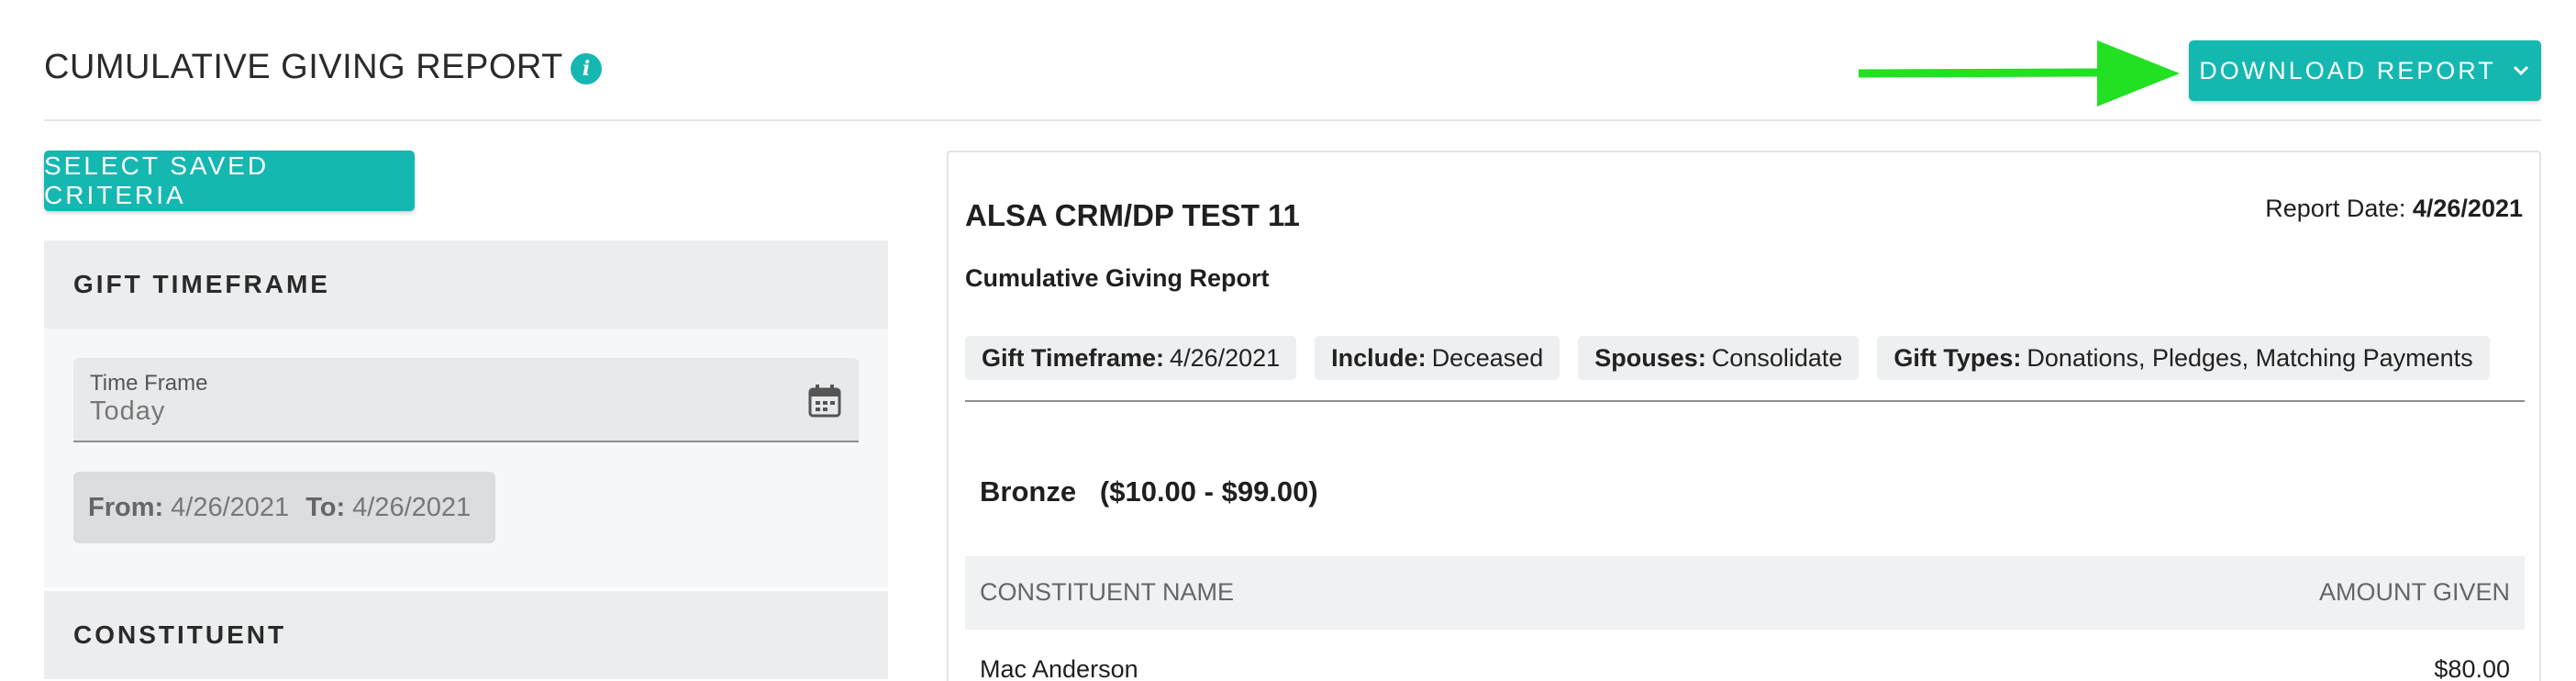  Describe the element at coordinates (1059, 668) in the screenshot. I see `constituent-name: Mac Anderson` at that location.